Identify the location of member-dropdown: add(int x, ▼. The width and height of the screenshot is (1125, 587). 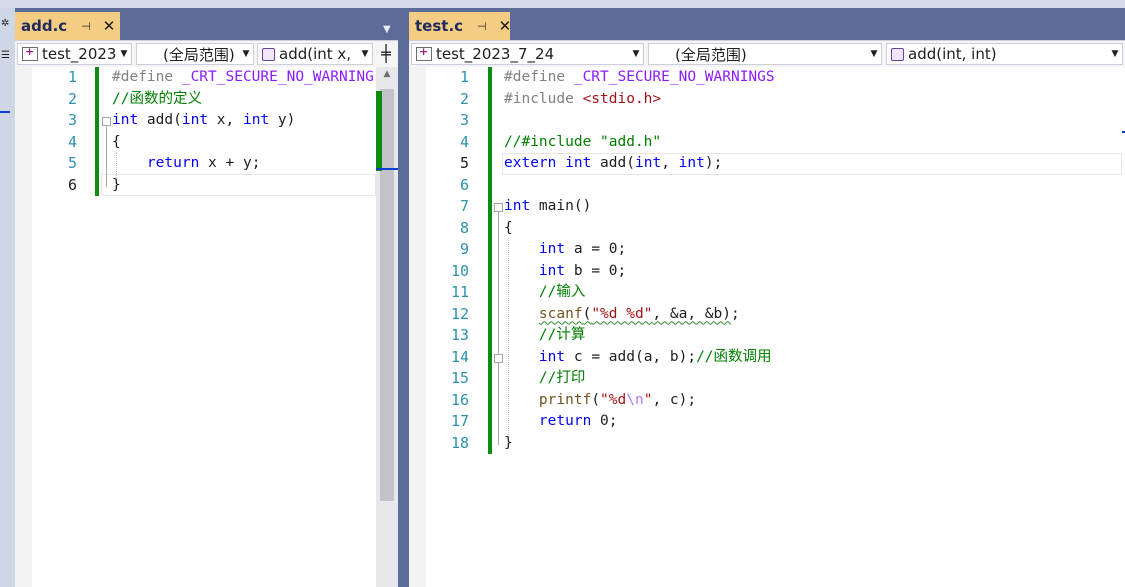
(315, 54).